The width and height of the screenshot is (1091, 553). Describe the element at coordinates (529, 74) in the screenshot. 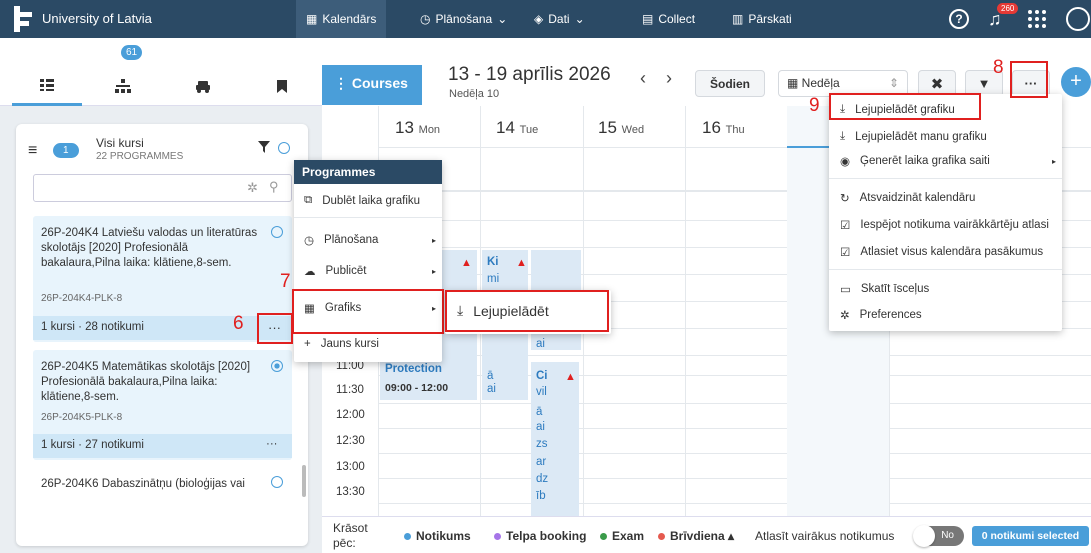

I see `date-range: 13 - 19 aprīlis 2026` at that location.